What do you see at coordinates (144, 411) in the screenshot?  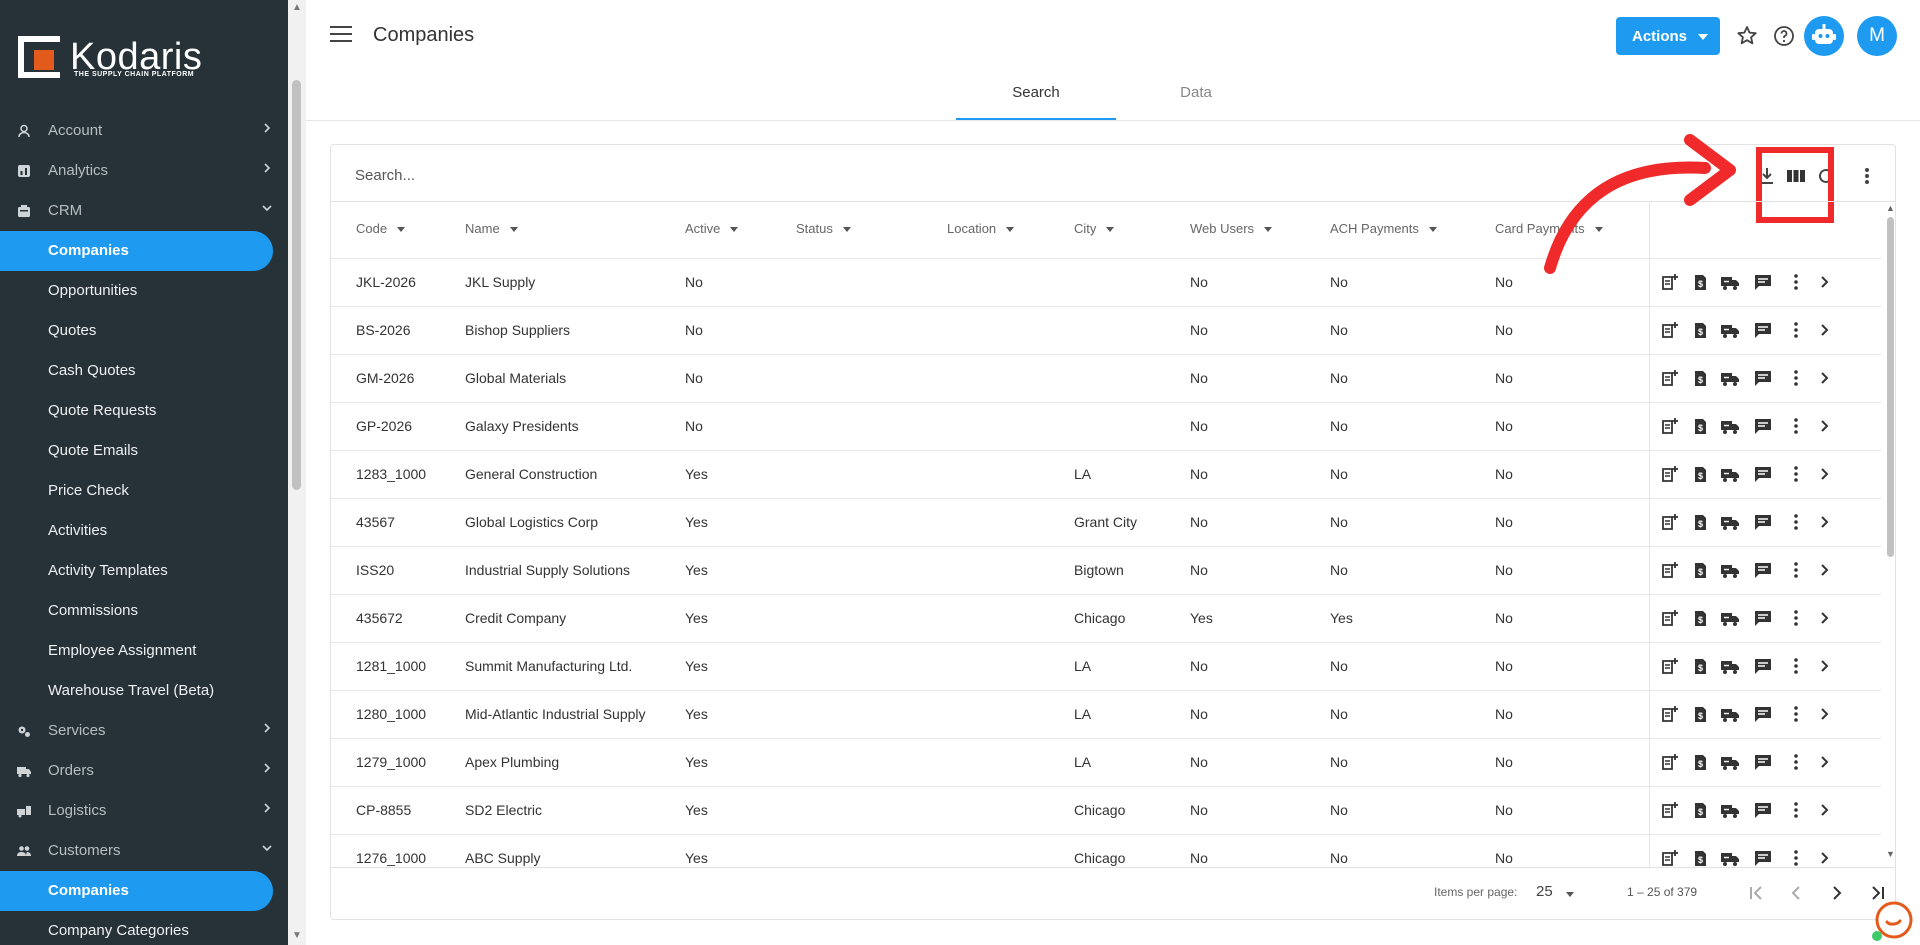 I see `sidebar-subitem-quote-requests: Quote Requests` at bounding box center [144, 411].